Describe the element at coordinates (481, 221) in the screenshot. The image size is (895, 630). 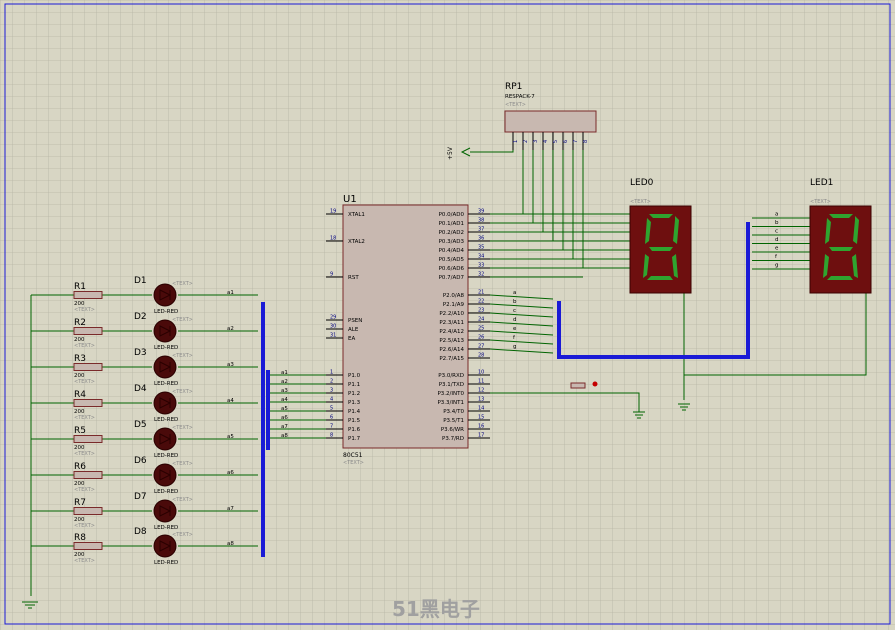
I see `u1-pin-number: 38` at that location.